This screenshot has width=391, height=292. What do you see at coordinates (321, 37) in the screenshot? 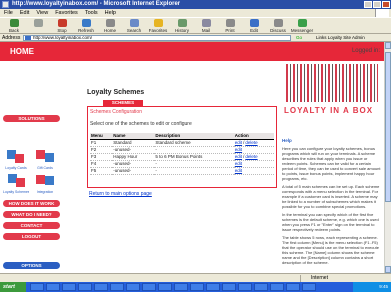
I see `links-label: Links` at bounding box center [321, 37].